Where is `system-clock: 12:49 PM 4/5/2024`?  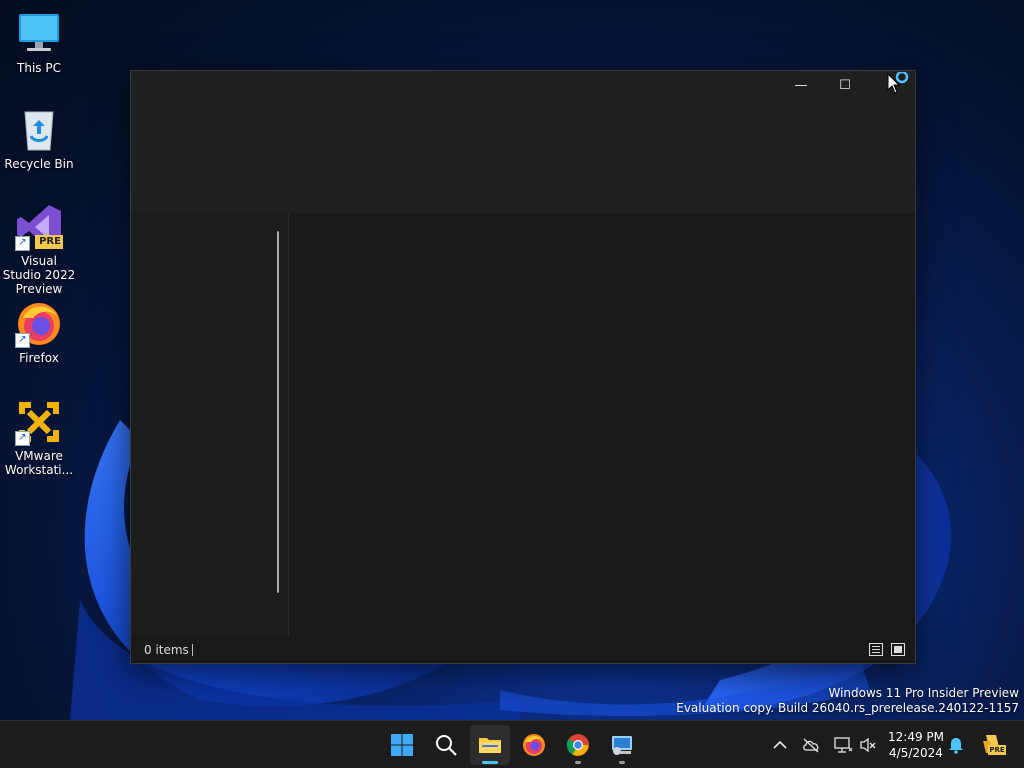 system-clock: 12:49 PM 4/5/2024 is located at coordinates (916, 745).